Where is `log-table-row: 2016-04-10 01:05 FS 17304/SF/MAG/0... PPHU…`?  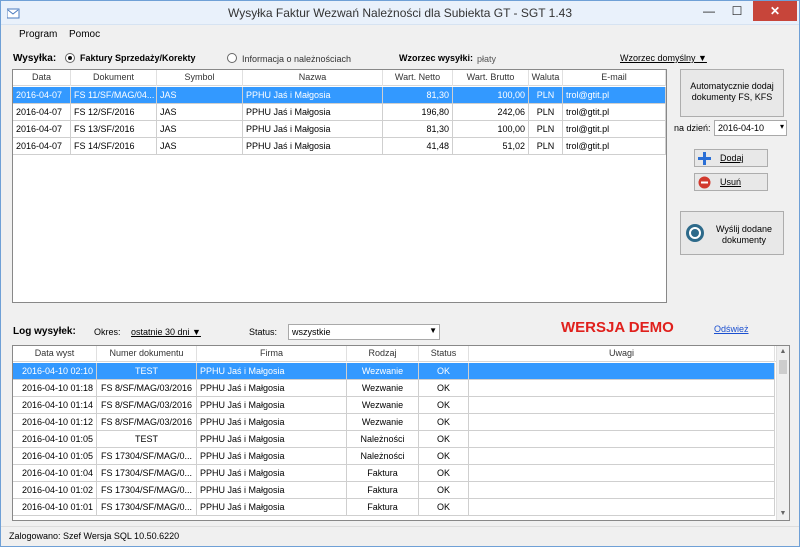 log-table-row: 2016-04-10 01:05 FS 17304/SF/MAG/0... PPHU… is located at coordinates (394, 456).